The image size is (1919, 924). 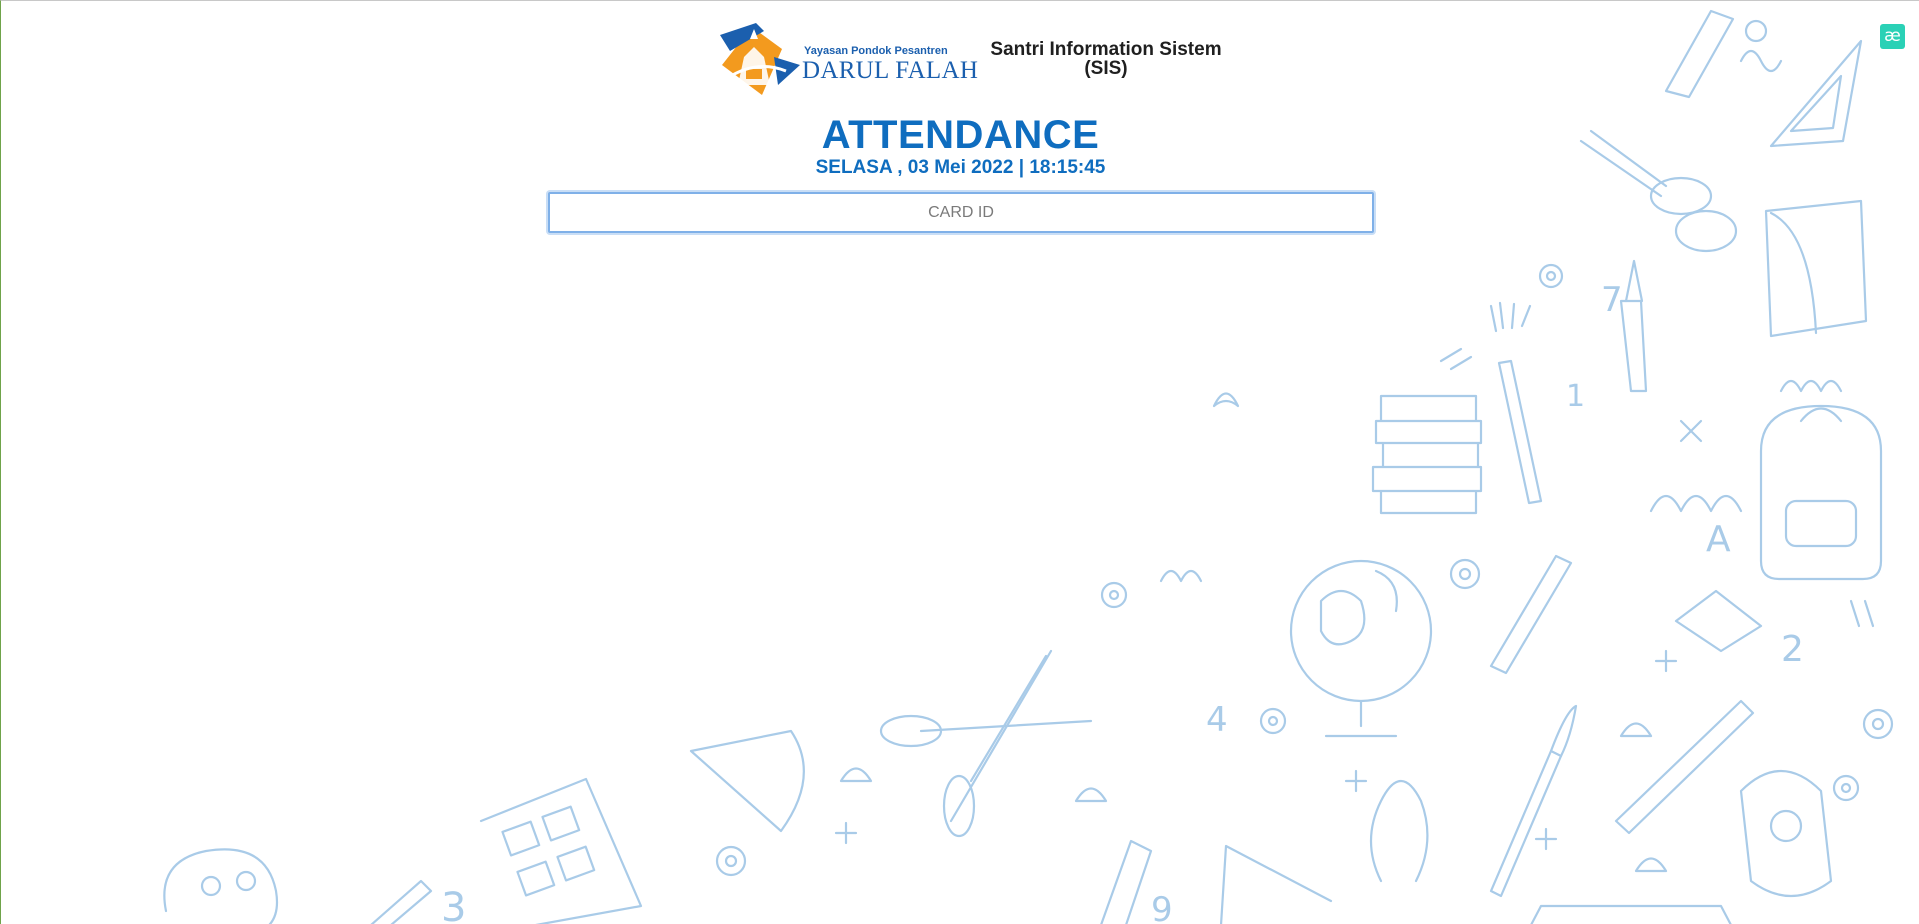 I want to click on svg-text: 3, so click(x=453, y=904).